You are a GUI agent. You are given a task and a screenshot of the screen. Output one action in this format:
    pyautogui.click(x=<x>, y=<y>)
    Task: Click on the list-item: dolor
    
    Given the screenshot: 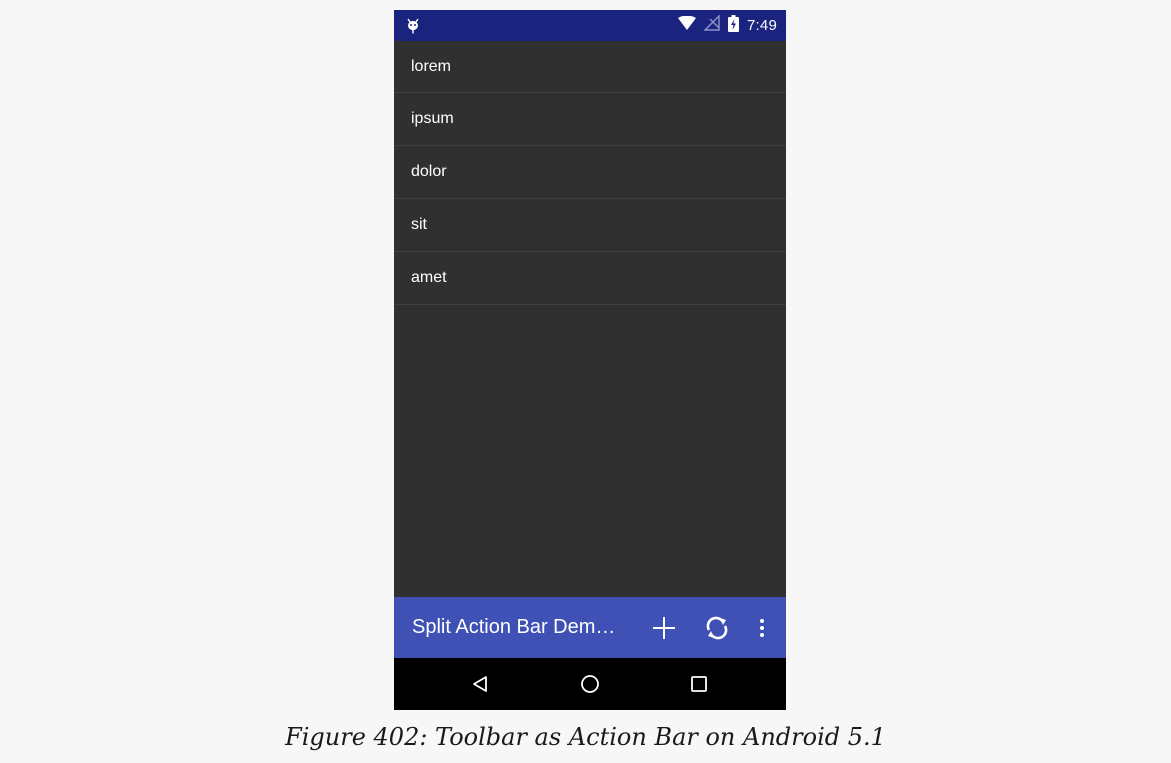 What is the action you would take?
    pyautogui.click(x=590, y=172)
    